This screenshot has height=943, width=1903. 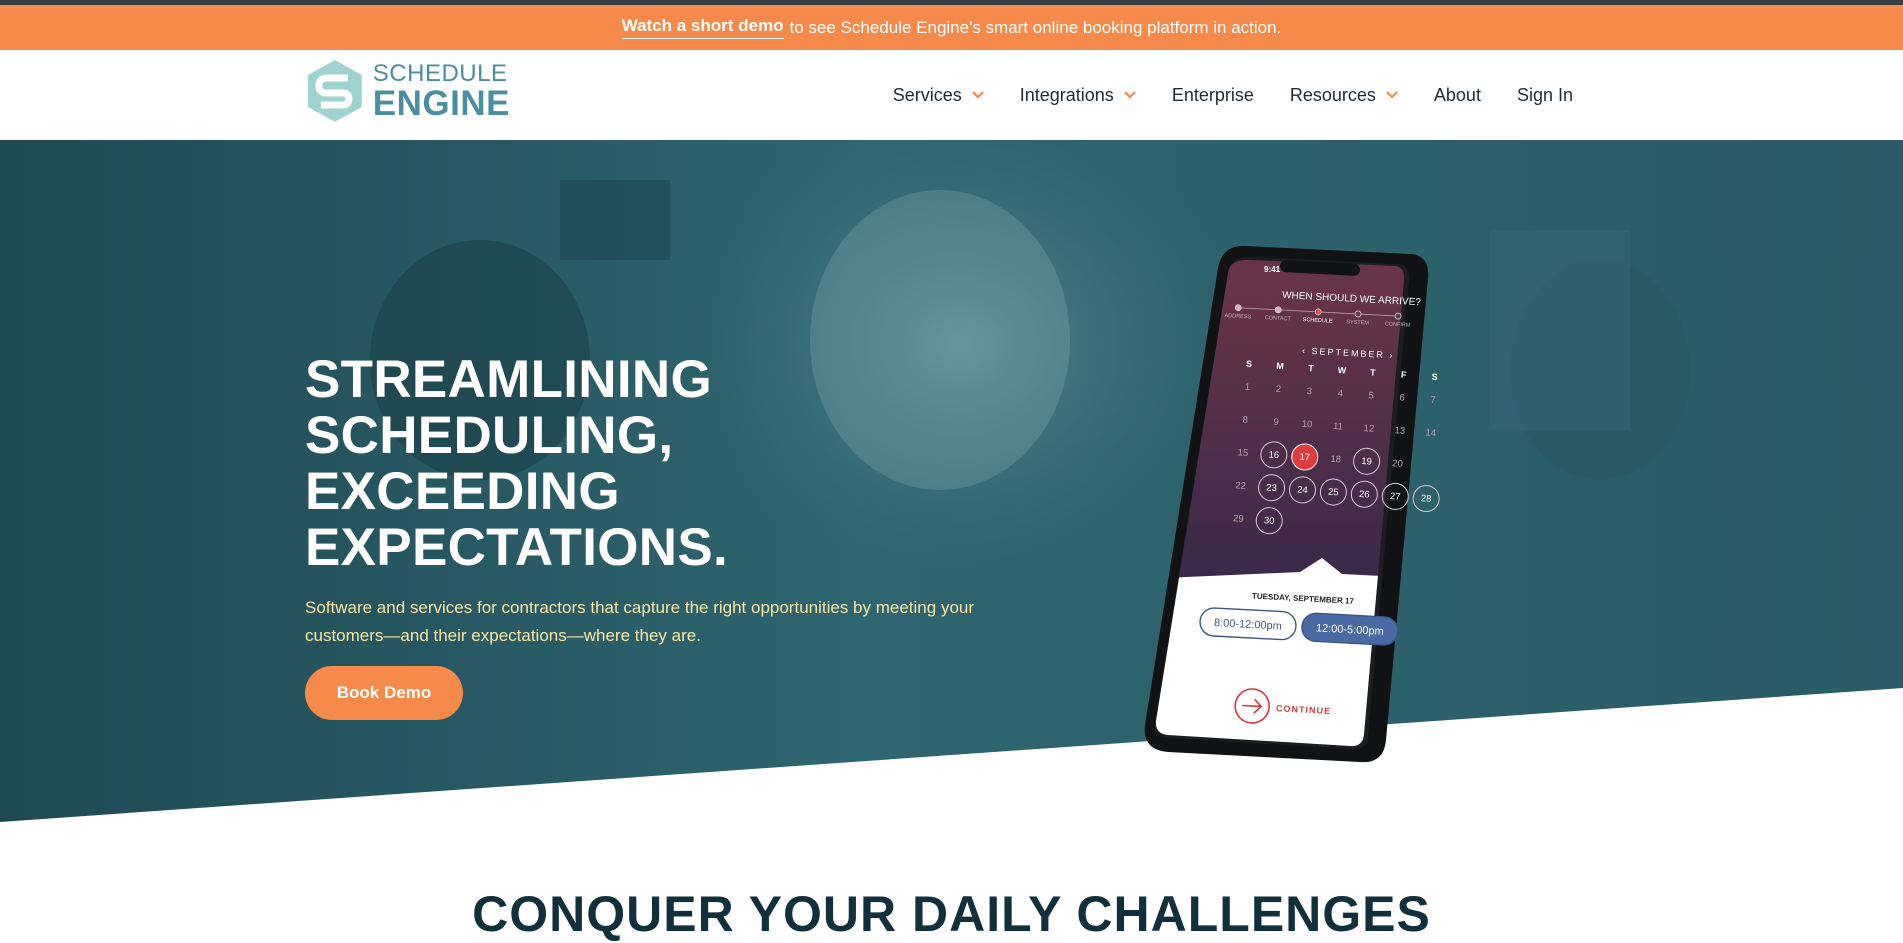 What do you see at coordinates (1395, 497) in the screenshot?
I see `svg-text: 27` at bounding box center [1395, 497].